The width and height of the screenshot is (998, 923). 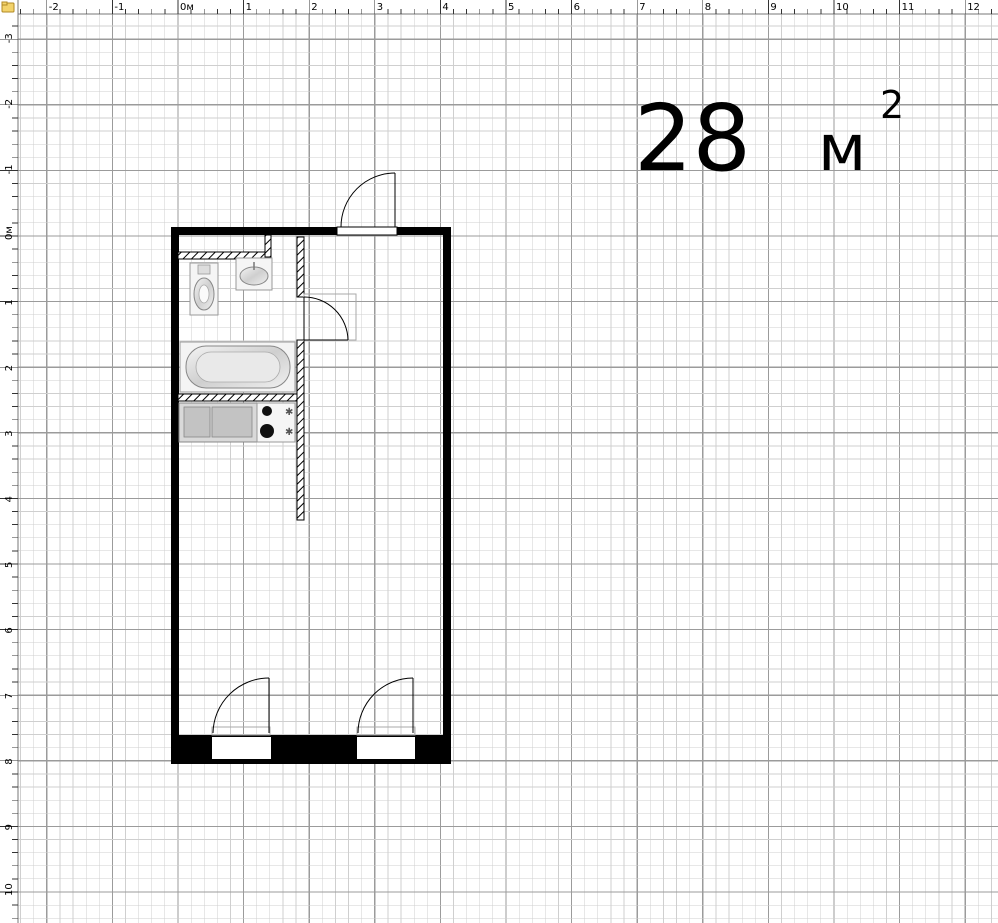 What do you see at coordinates (642, 7) in the screenshot?
I see `ruler-top-label: 7` at bounding box center [642, 7].